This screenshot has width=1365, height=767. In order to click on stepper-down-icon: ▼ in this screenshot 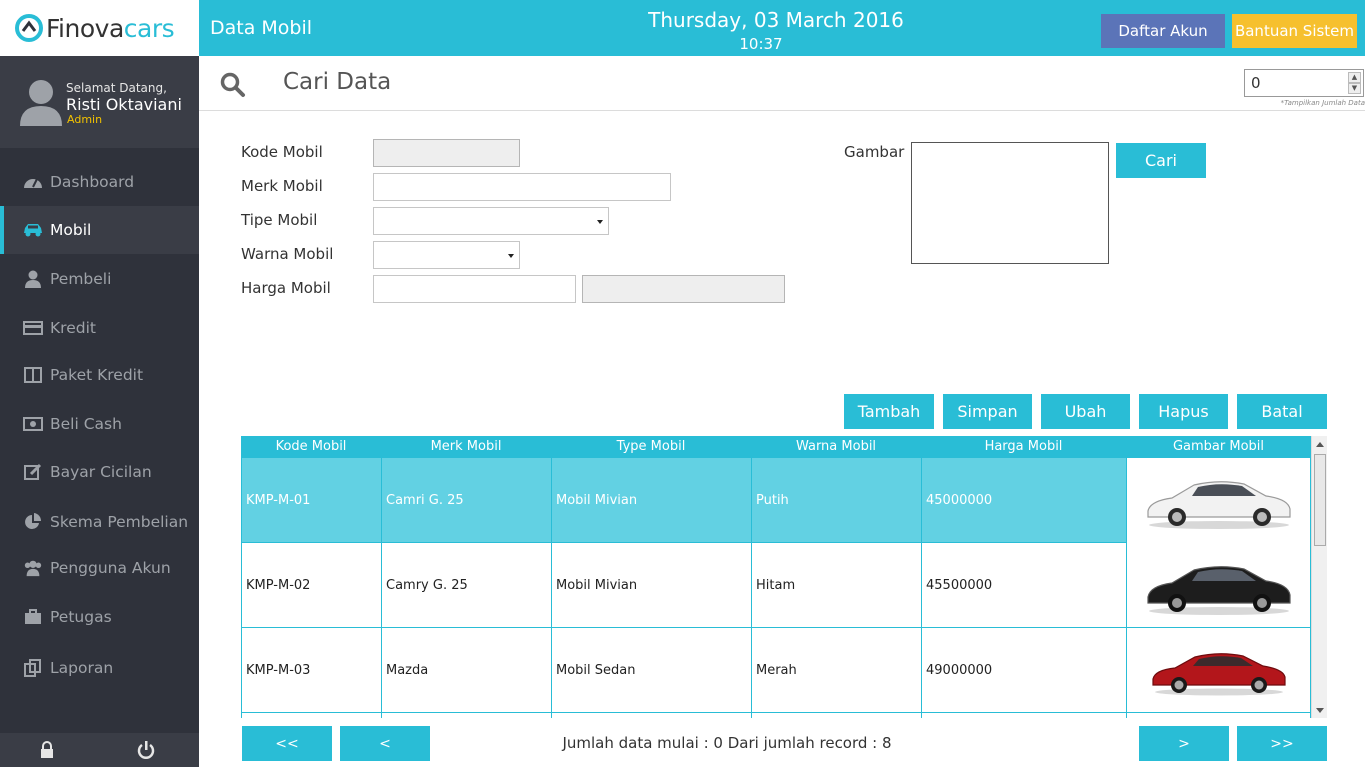, I will do `click(1354, 88)`.